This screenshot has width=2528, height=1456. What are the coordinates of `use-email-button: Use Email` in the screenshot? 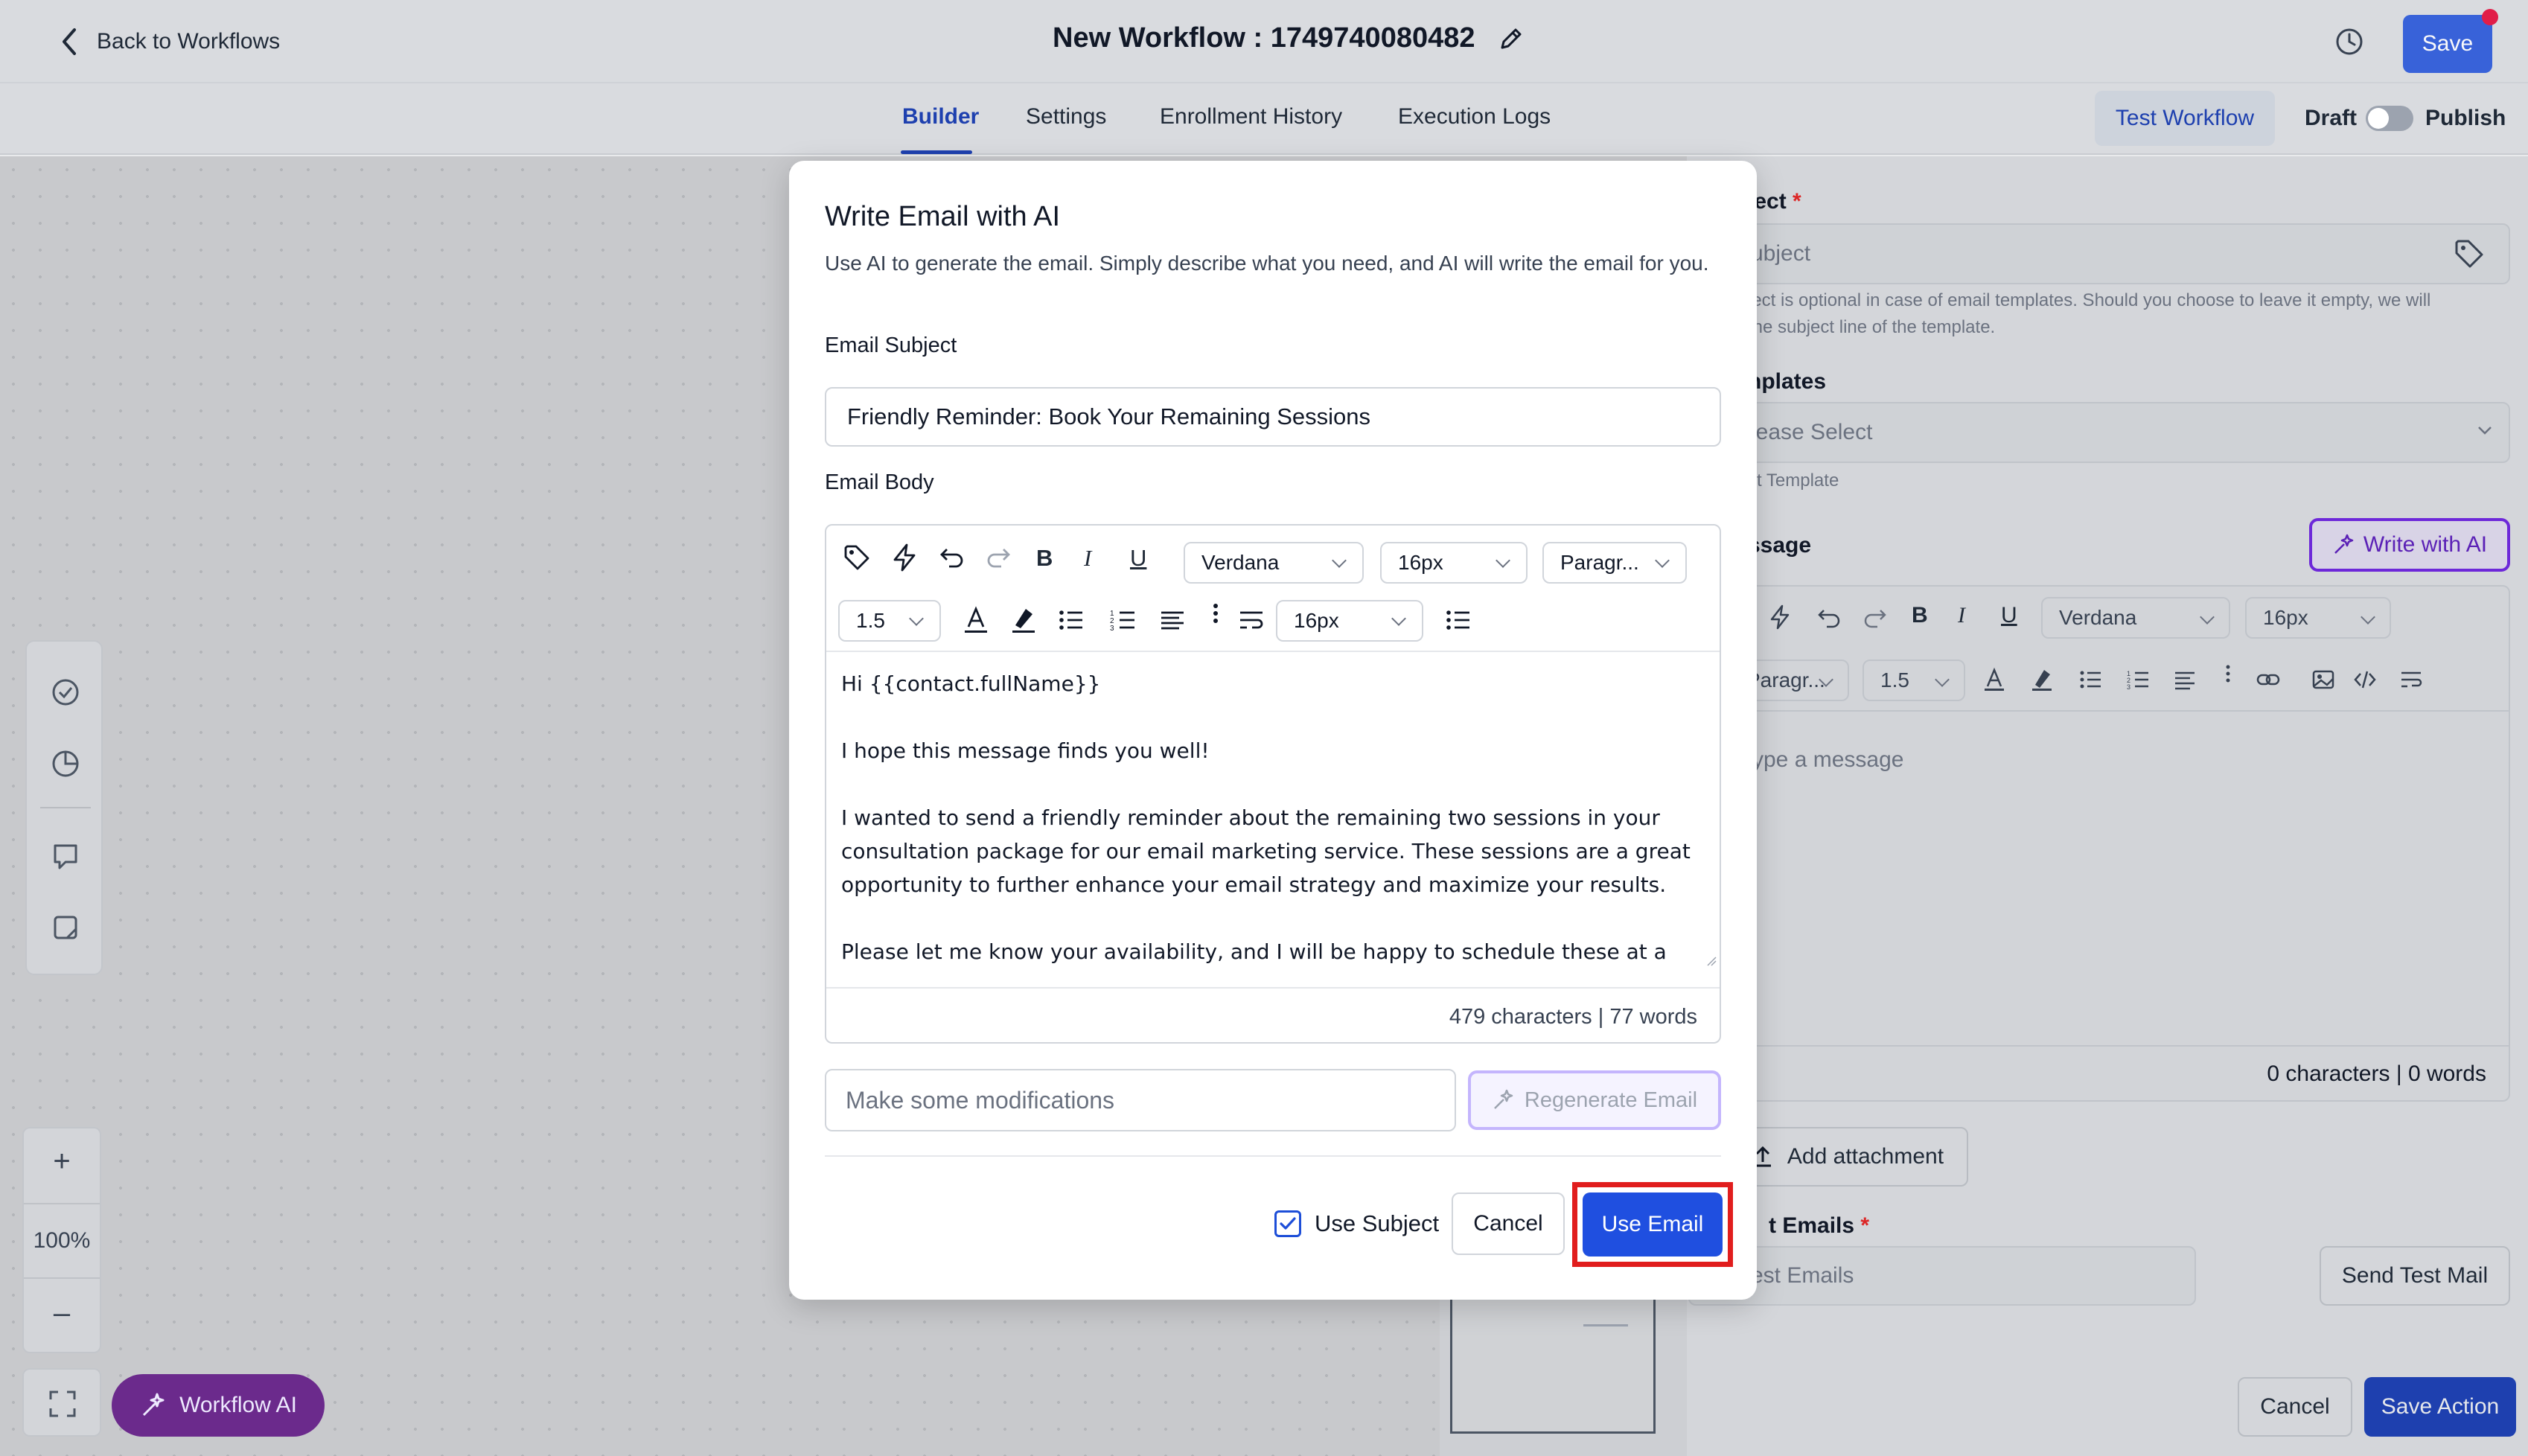 It's located at (1653, 1224).